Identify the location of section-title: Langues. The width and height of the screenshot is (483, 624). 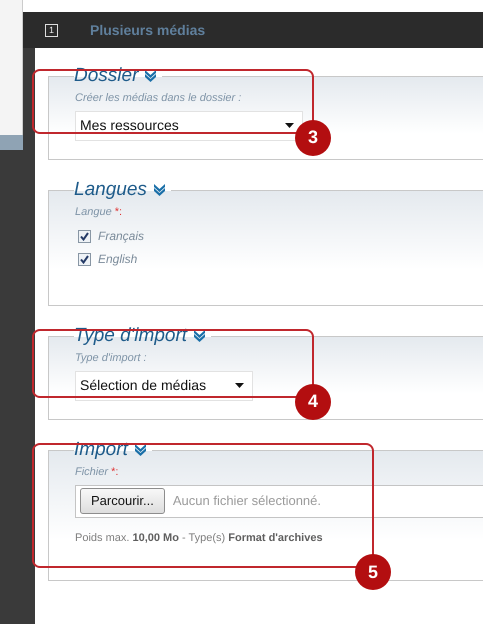
(110, 190).